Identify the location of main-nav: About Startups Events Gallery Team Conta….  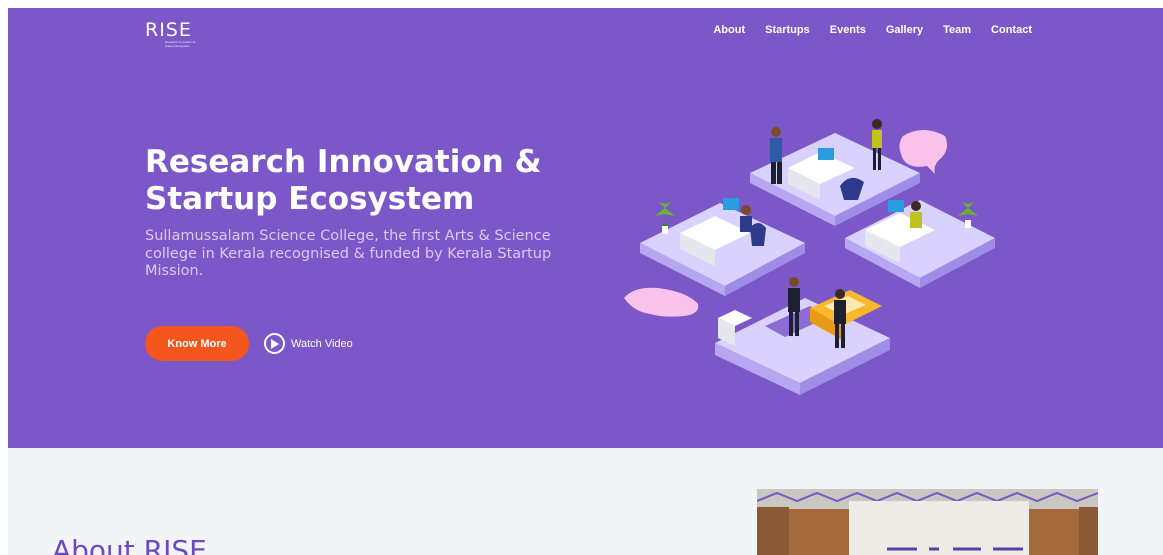
(872, 30).